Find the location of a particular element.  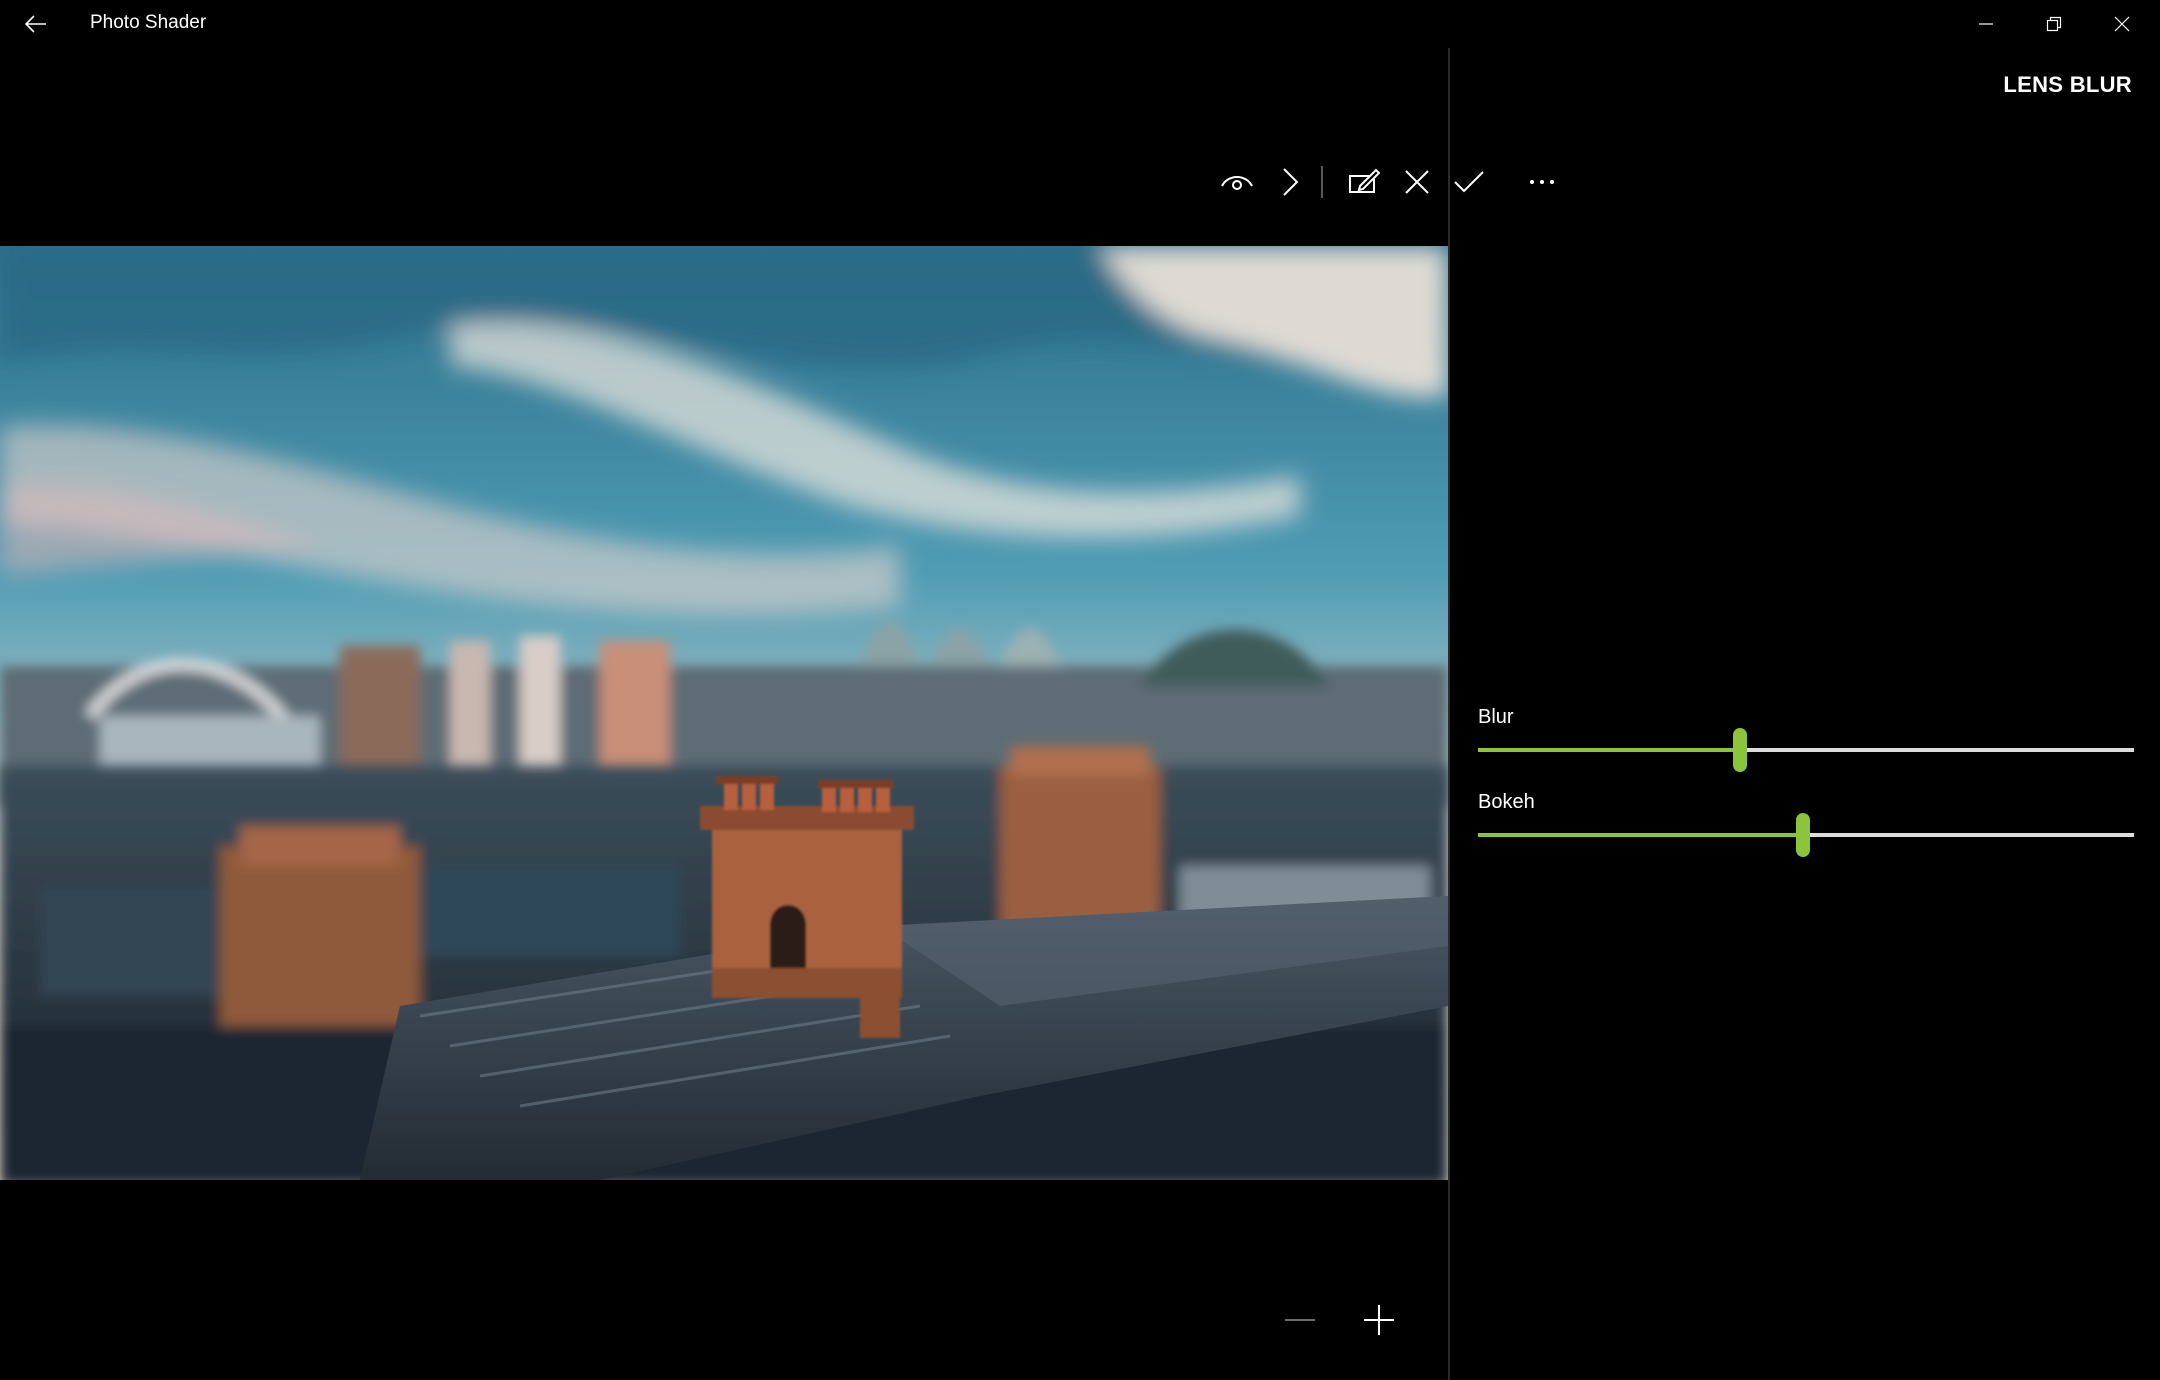

title-bar: Photo Shader is located at coordinates (1080, 24).